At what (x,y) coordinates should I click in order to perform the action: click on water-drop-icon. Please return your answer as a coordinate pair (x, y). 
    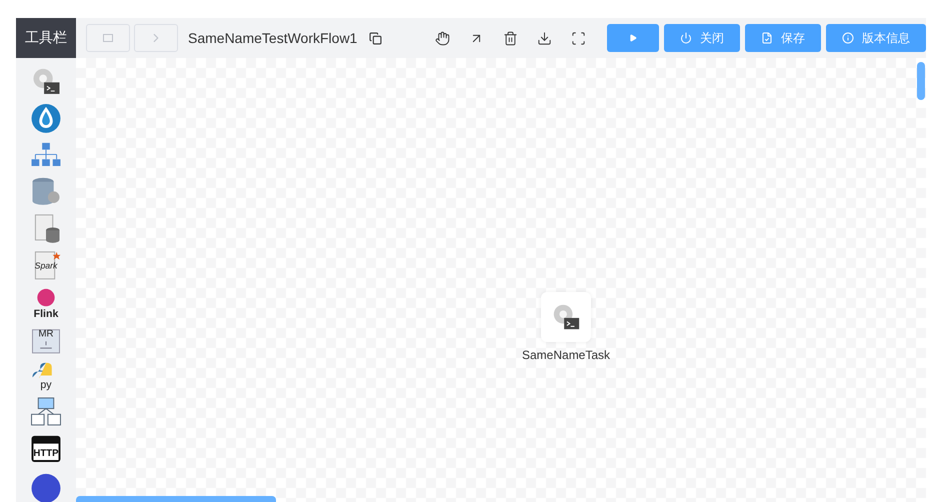
    Looking at the image, I should click on (46, 118).